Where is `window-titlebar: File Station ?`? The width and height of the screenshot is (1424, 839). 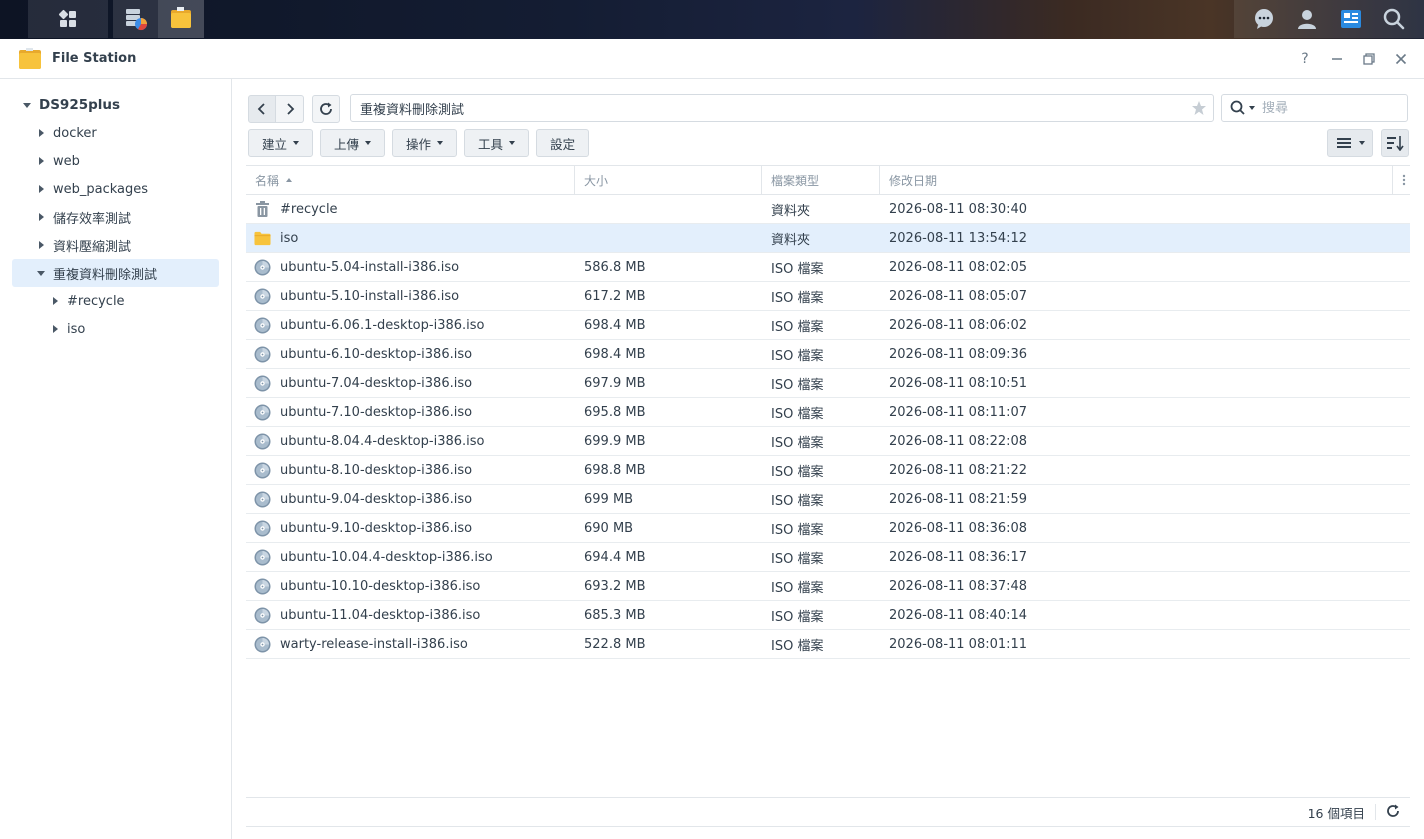
window-titlebar: File Station ? is located at coordinates (712, 59).